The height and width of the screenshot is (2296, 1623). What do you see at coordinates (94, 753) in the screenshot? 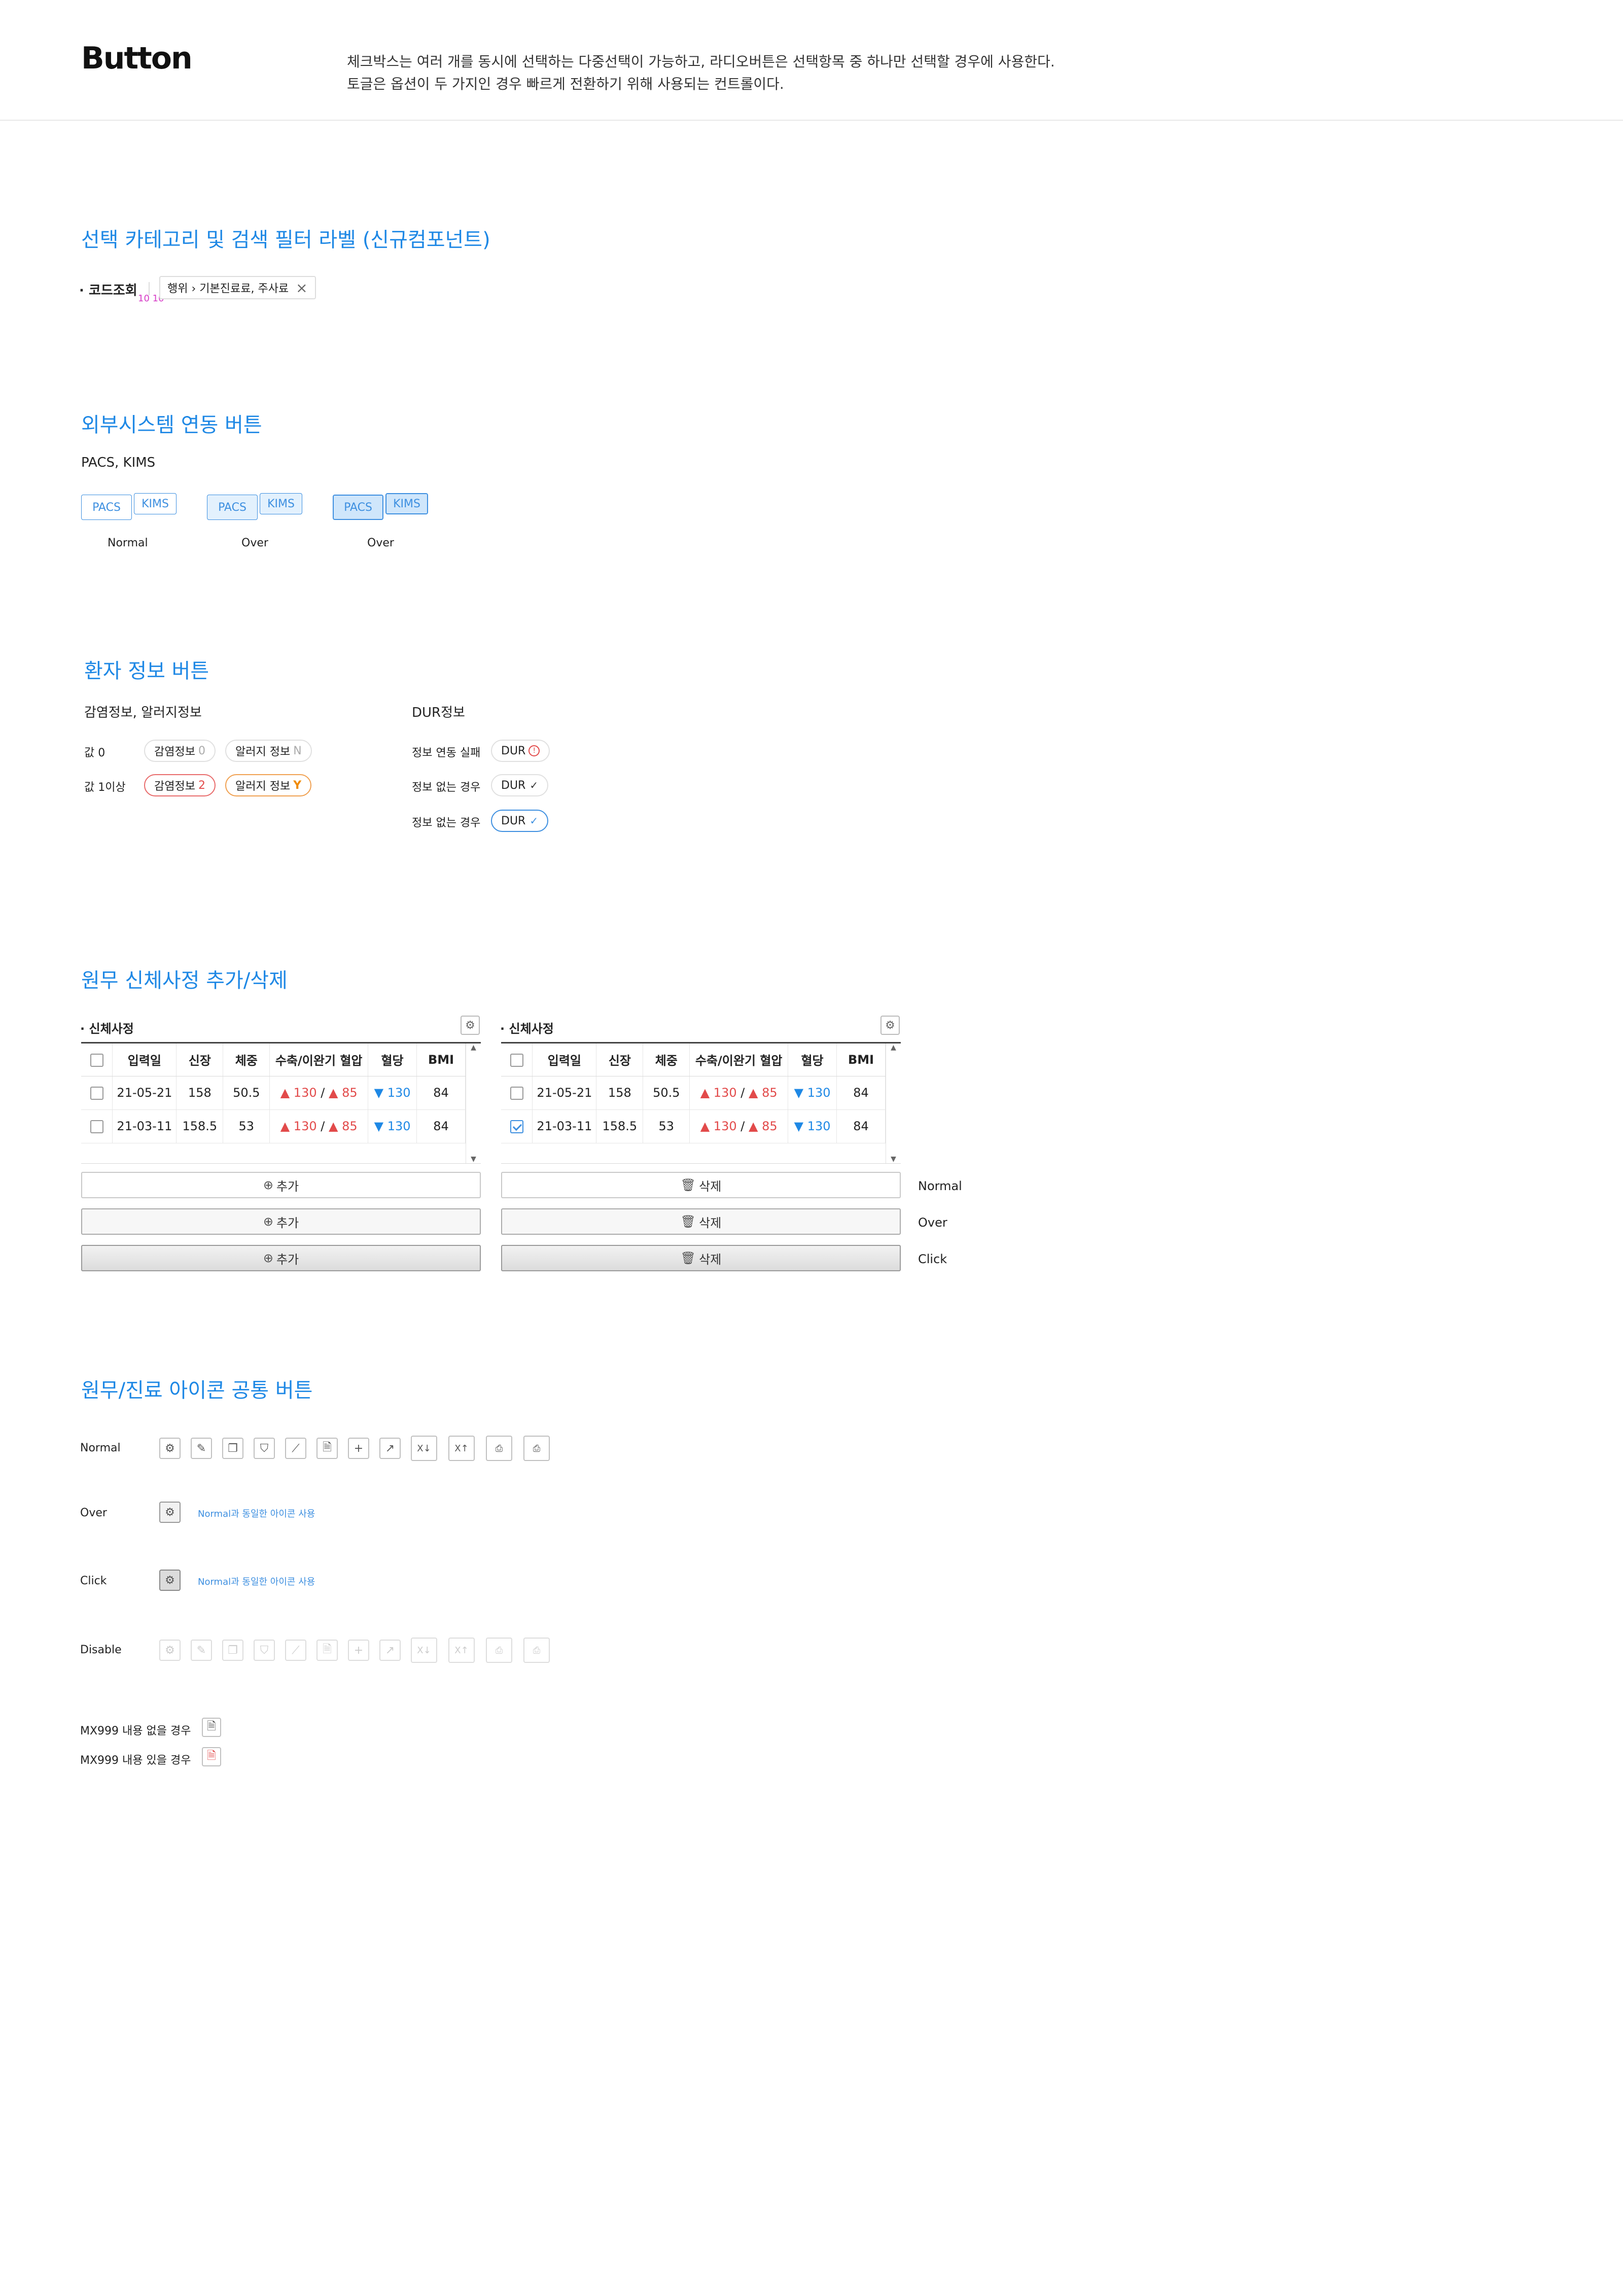
I see `row-label-zero: 값 0` at bounding box center [94, 753].